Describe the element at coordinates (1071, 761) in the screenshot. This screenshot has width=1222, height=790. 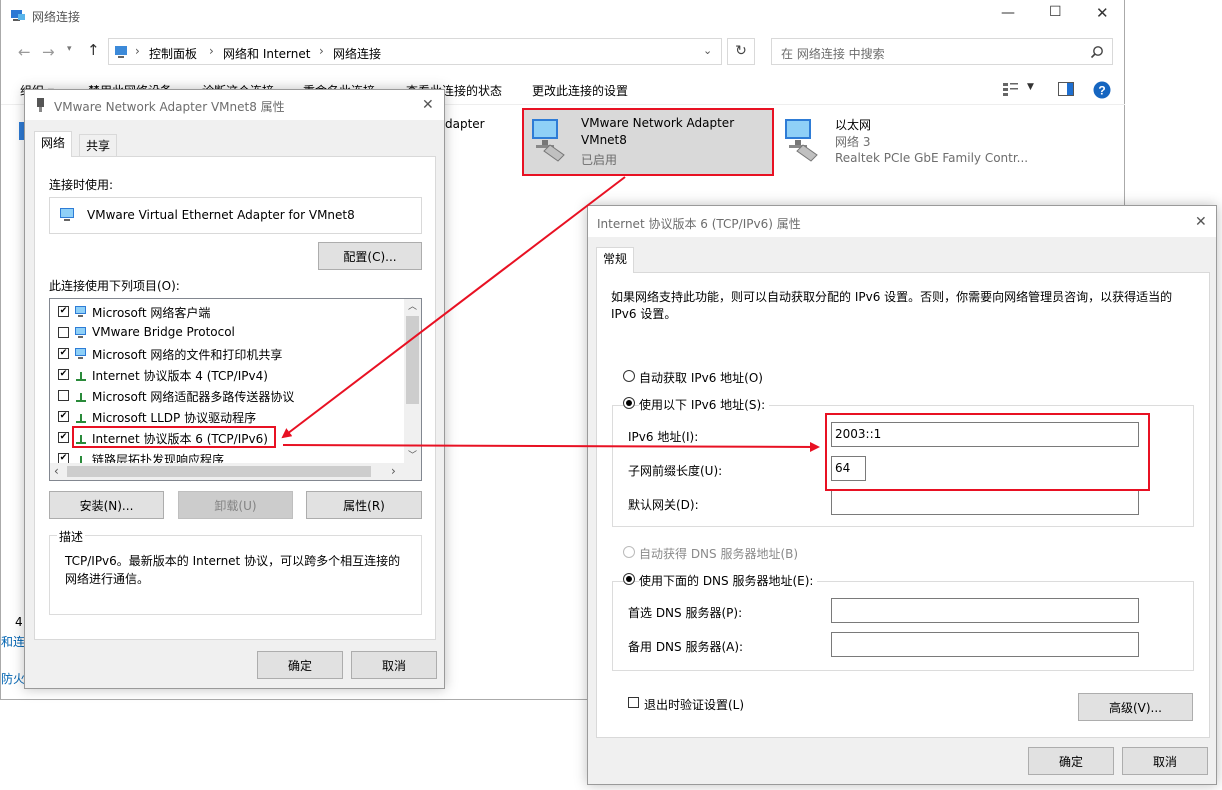
I see `ipv6-ok-button: 确定` at that location.